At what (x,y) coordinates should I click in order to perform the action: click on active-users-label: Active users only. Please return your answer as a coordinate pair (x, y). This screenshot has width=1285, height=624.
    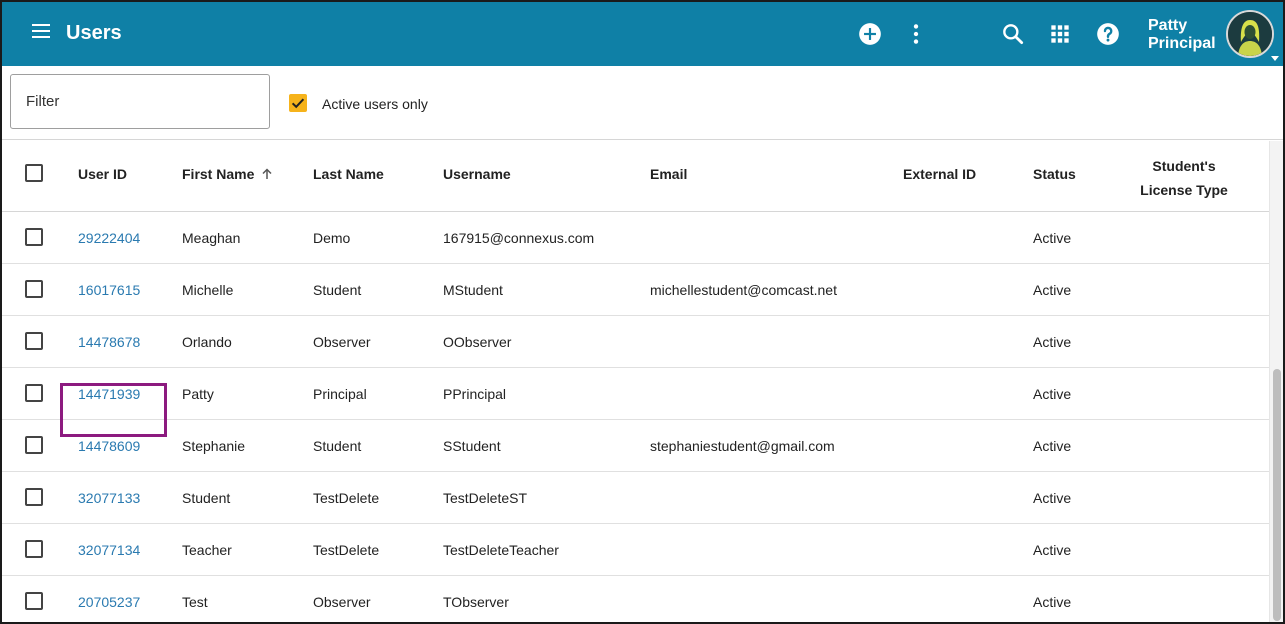
    Looking at the image, I should click on (375, 104).